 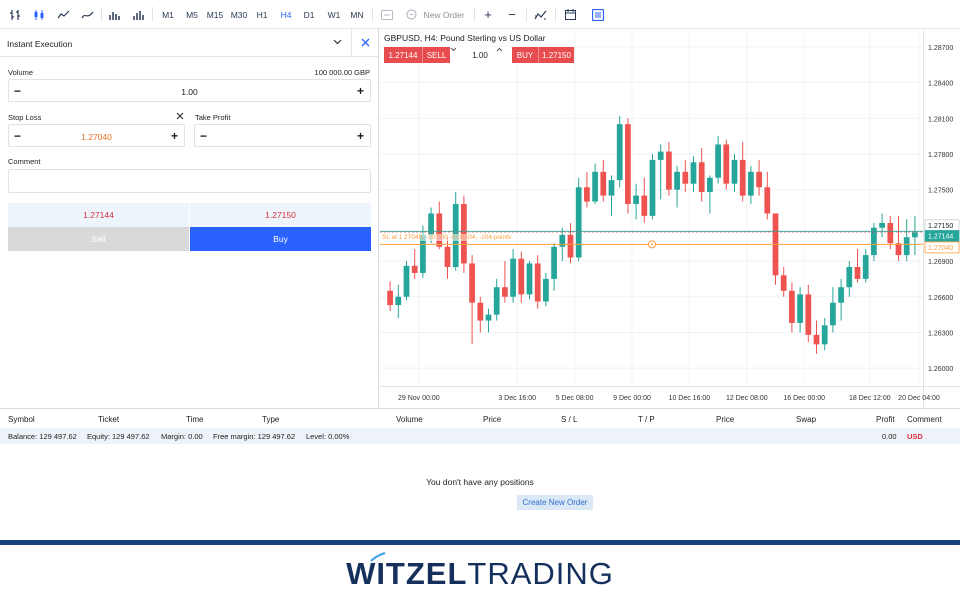 What do you see at coordinates (556, 55) in the screenshot?
I see `chart-buy-price: 1.27150` at bounding box center [556, 55].